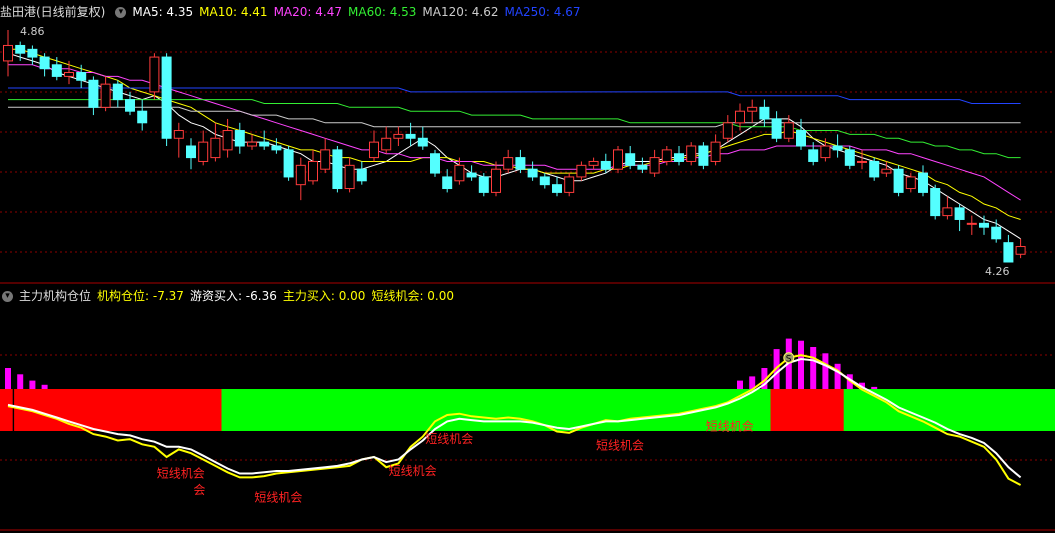 This screenshot has height=533, width=1055. I want to click on ma-legend-item: MA250: 4.67, so click(542, 12).